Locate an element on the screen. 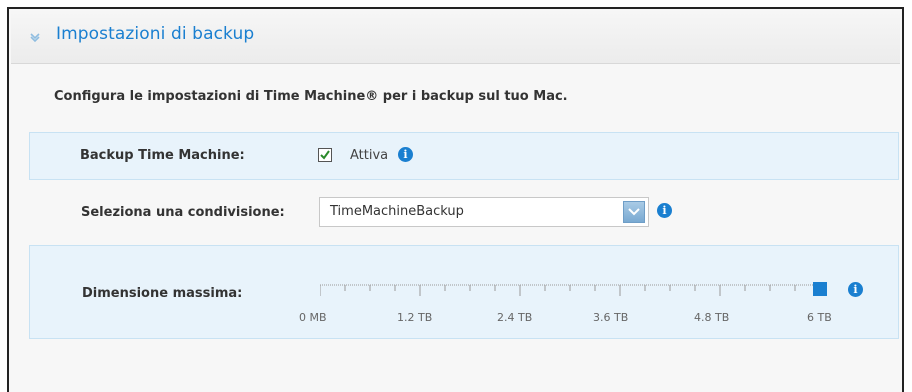  dropdown-button is located at coordinates (634, 212).